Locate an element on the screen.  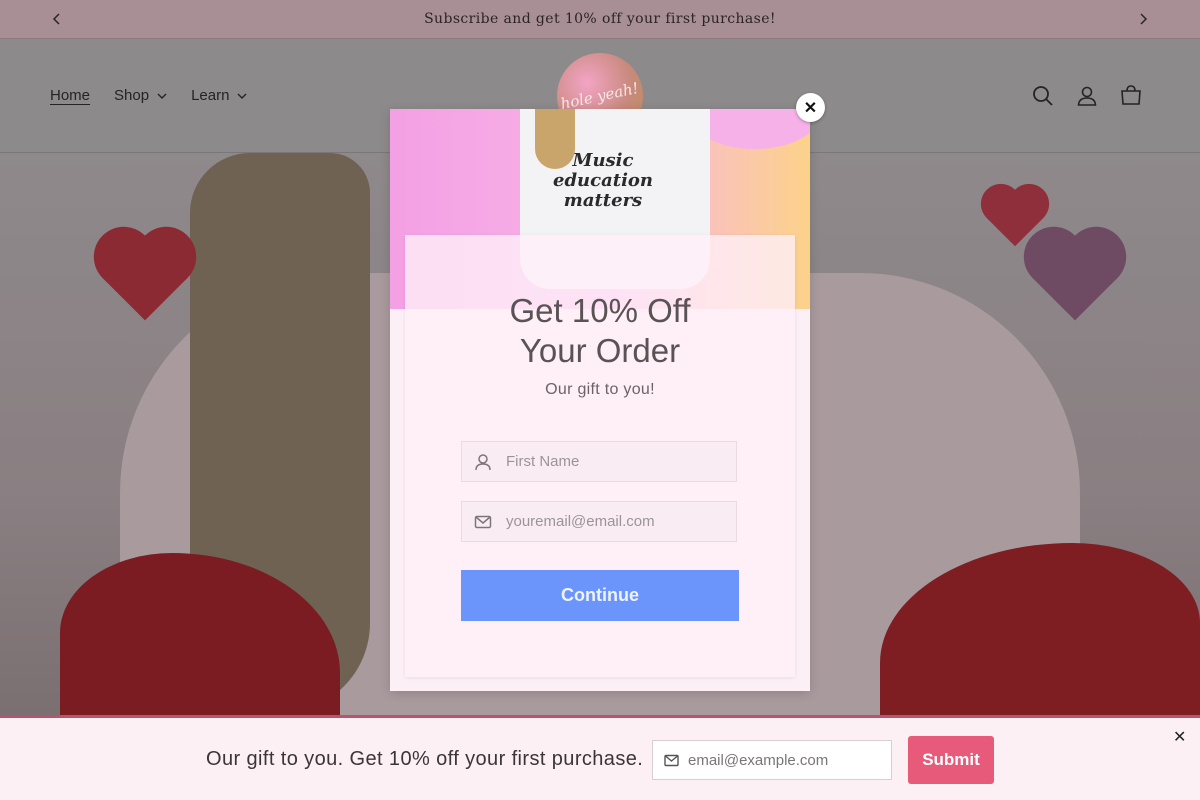
nav-label-home: Home is located at coordinates (70, 95).